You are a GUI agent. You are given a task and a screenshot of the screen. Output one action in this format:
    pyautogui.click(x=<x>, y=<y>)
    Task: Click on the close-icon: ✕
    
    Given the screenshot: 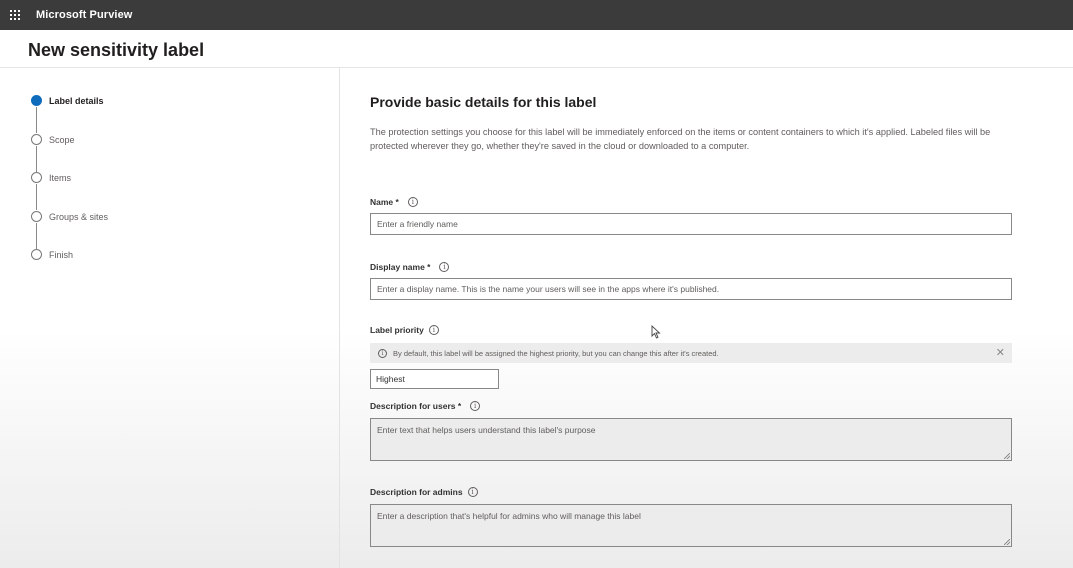 What is the action you would take?
    pyautogui.click(x=1000, y=352)
    